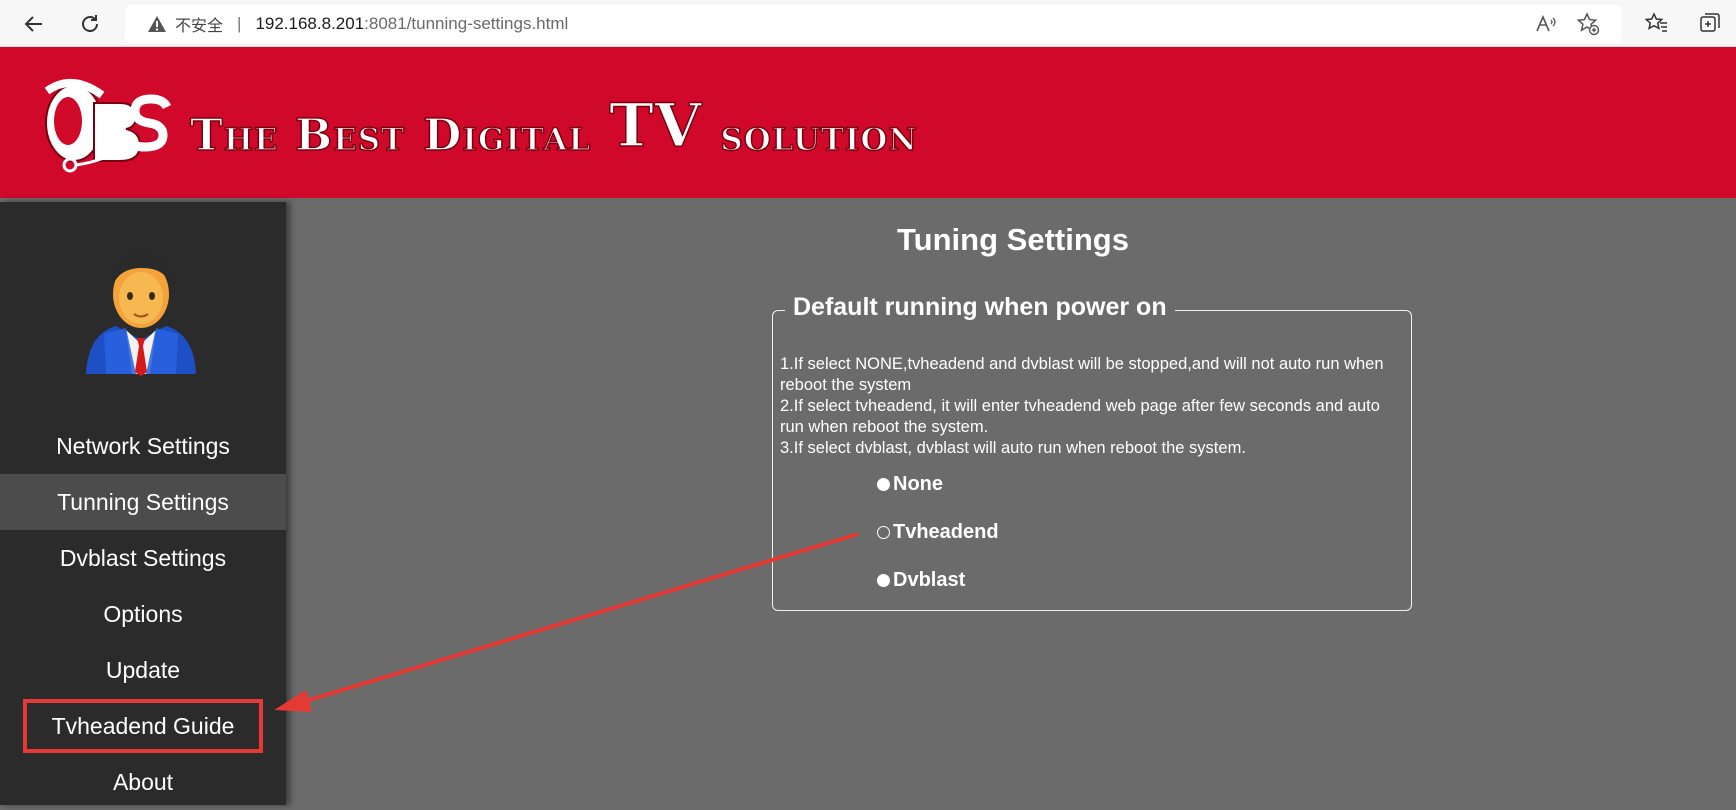 The height and width of the screenshot is (810, 1736). What do you see at coordinates (1013, 239) in the screenshot?
I see `page-title: Tuning Settings` at bounding box center [1013, 239].